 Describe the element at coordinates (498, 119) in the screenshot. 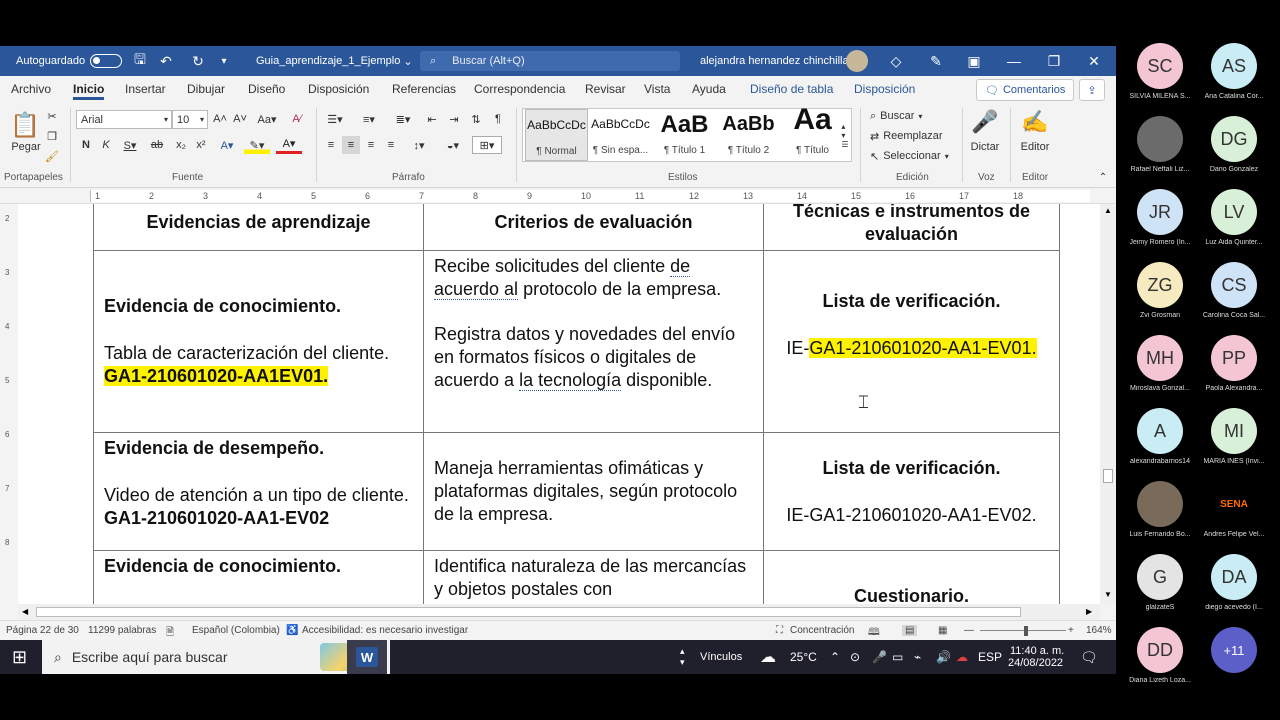

I see `show-marks-icon: ¶` at that location.